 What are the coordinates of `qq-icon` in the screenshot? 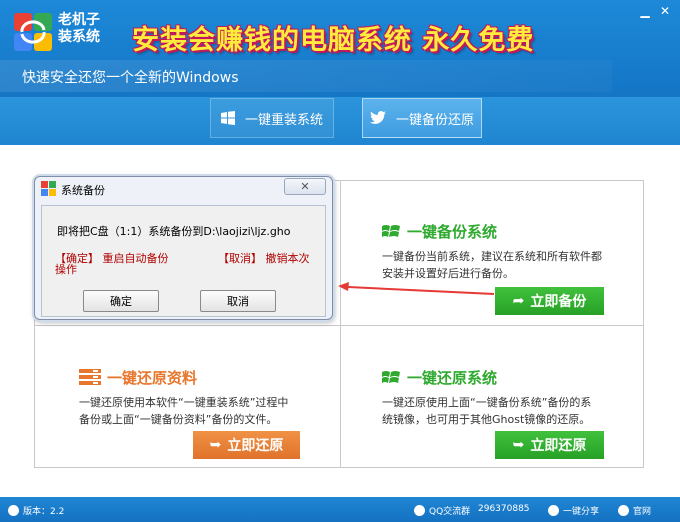 It's located at (419, 510).